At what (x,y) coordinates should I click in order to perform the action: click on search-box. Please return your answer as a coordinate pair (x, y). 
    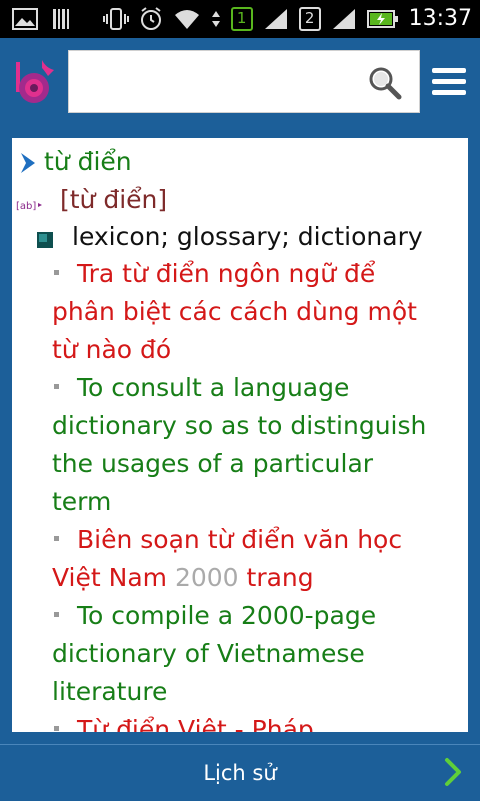
    Looking at the image, I should click on (244, 81).